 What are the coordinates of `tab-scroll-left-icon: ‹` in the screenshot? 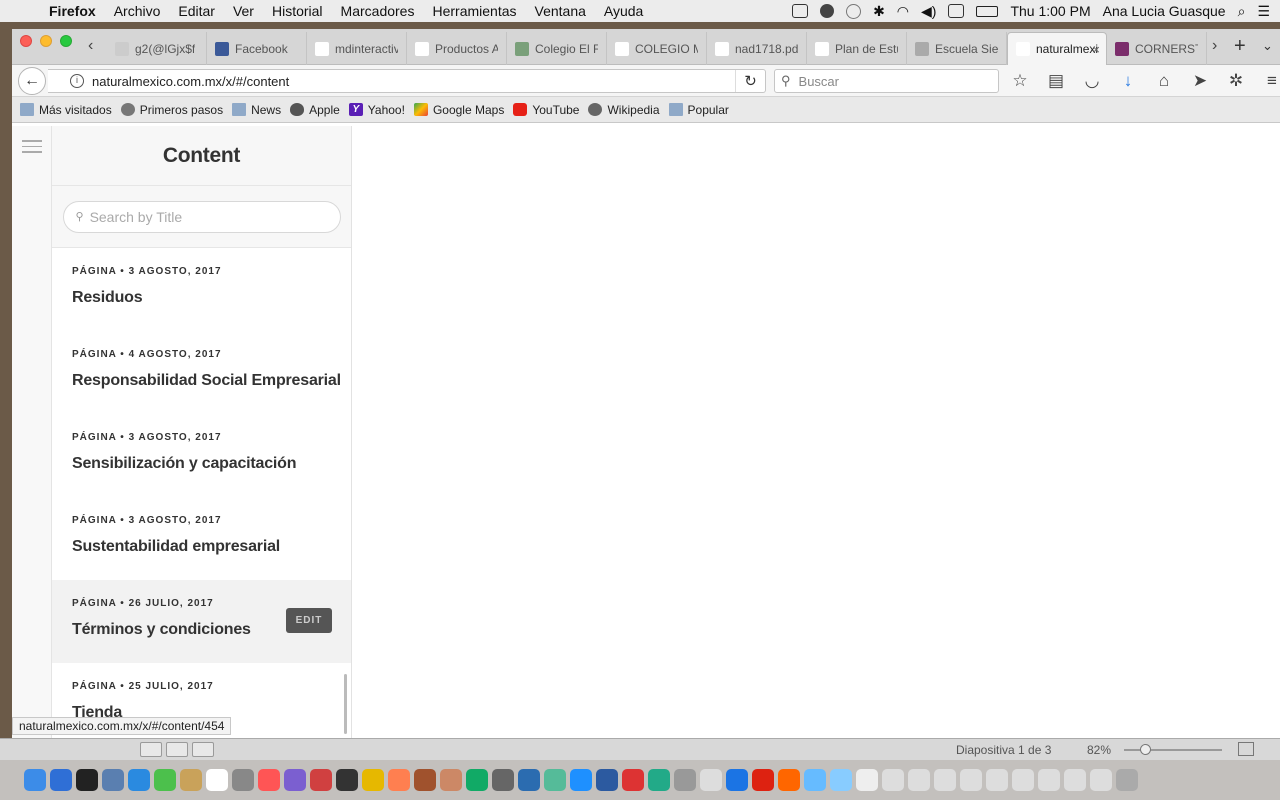 It's located at (90, 46).